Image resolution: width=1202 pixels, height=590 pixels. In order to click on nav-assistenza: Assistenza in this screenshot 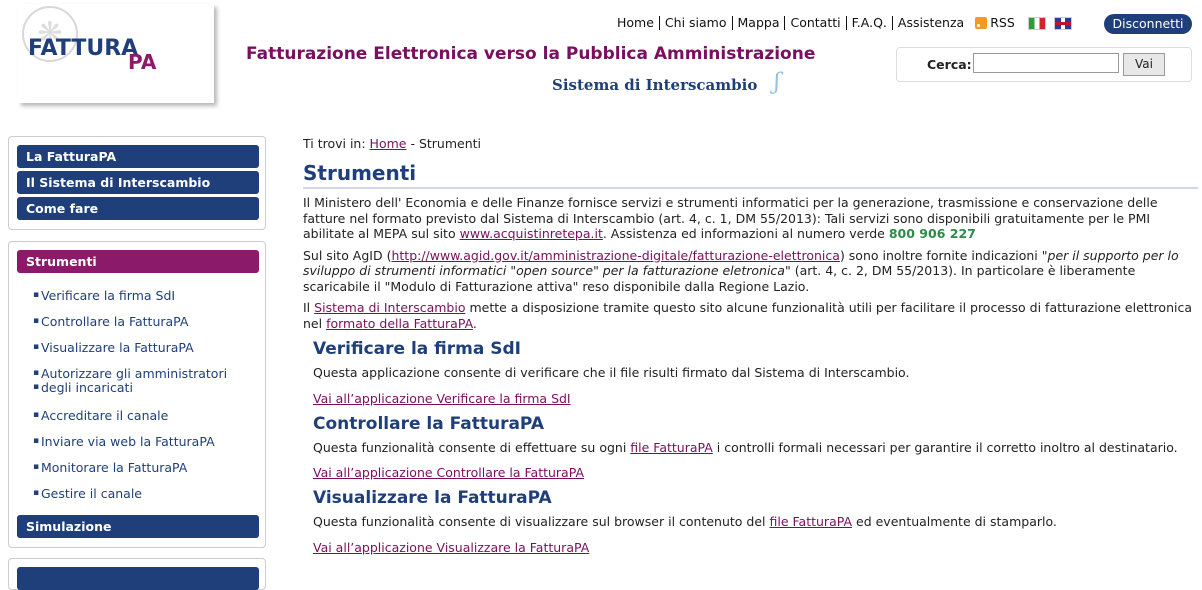, I will do `click(931, 23)`.